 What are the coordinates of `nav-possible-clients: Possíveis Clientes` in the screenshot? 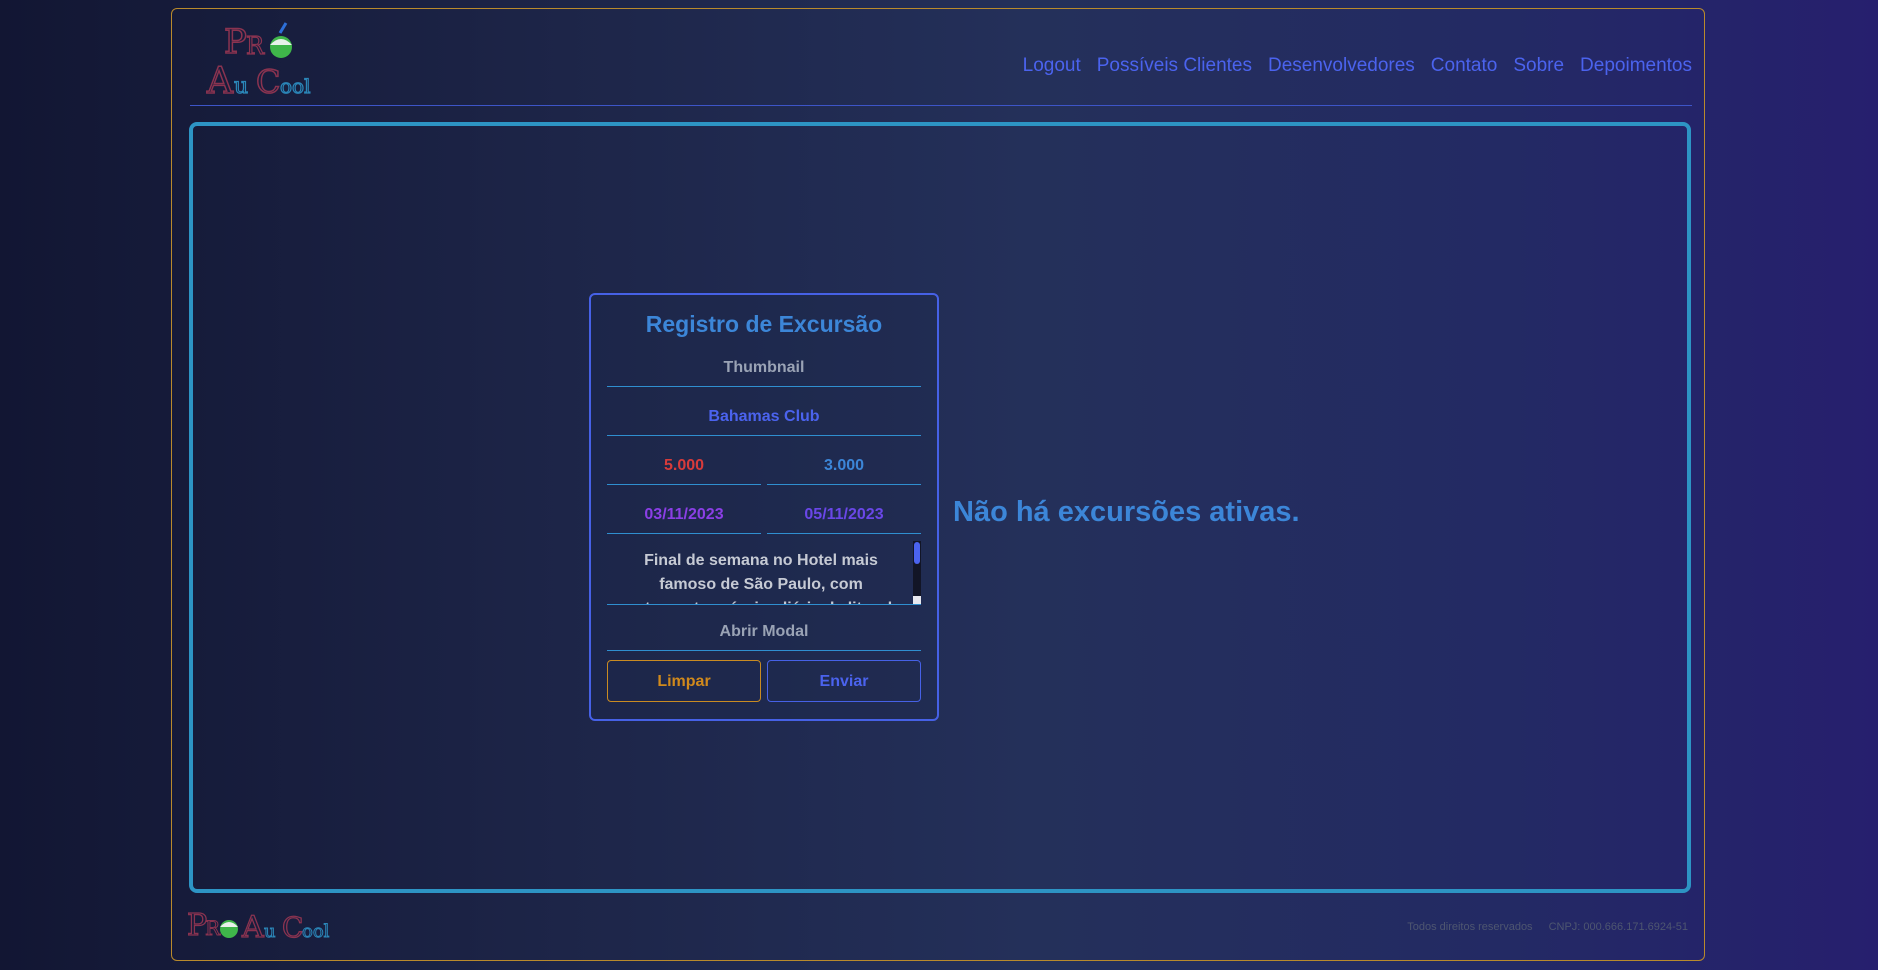 It's located at (1174, 66).